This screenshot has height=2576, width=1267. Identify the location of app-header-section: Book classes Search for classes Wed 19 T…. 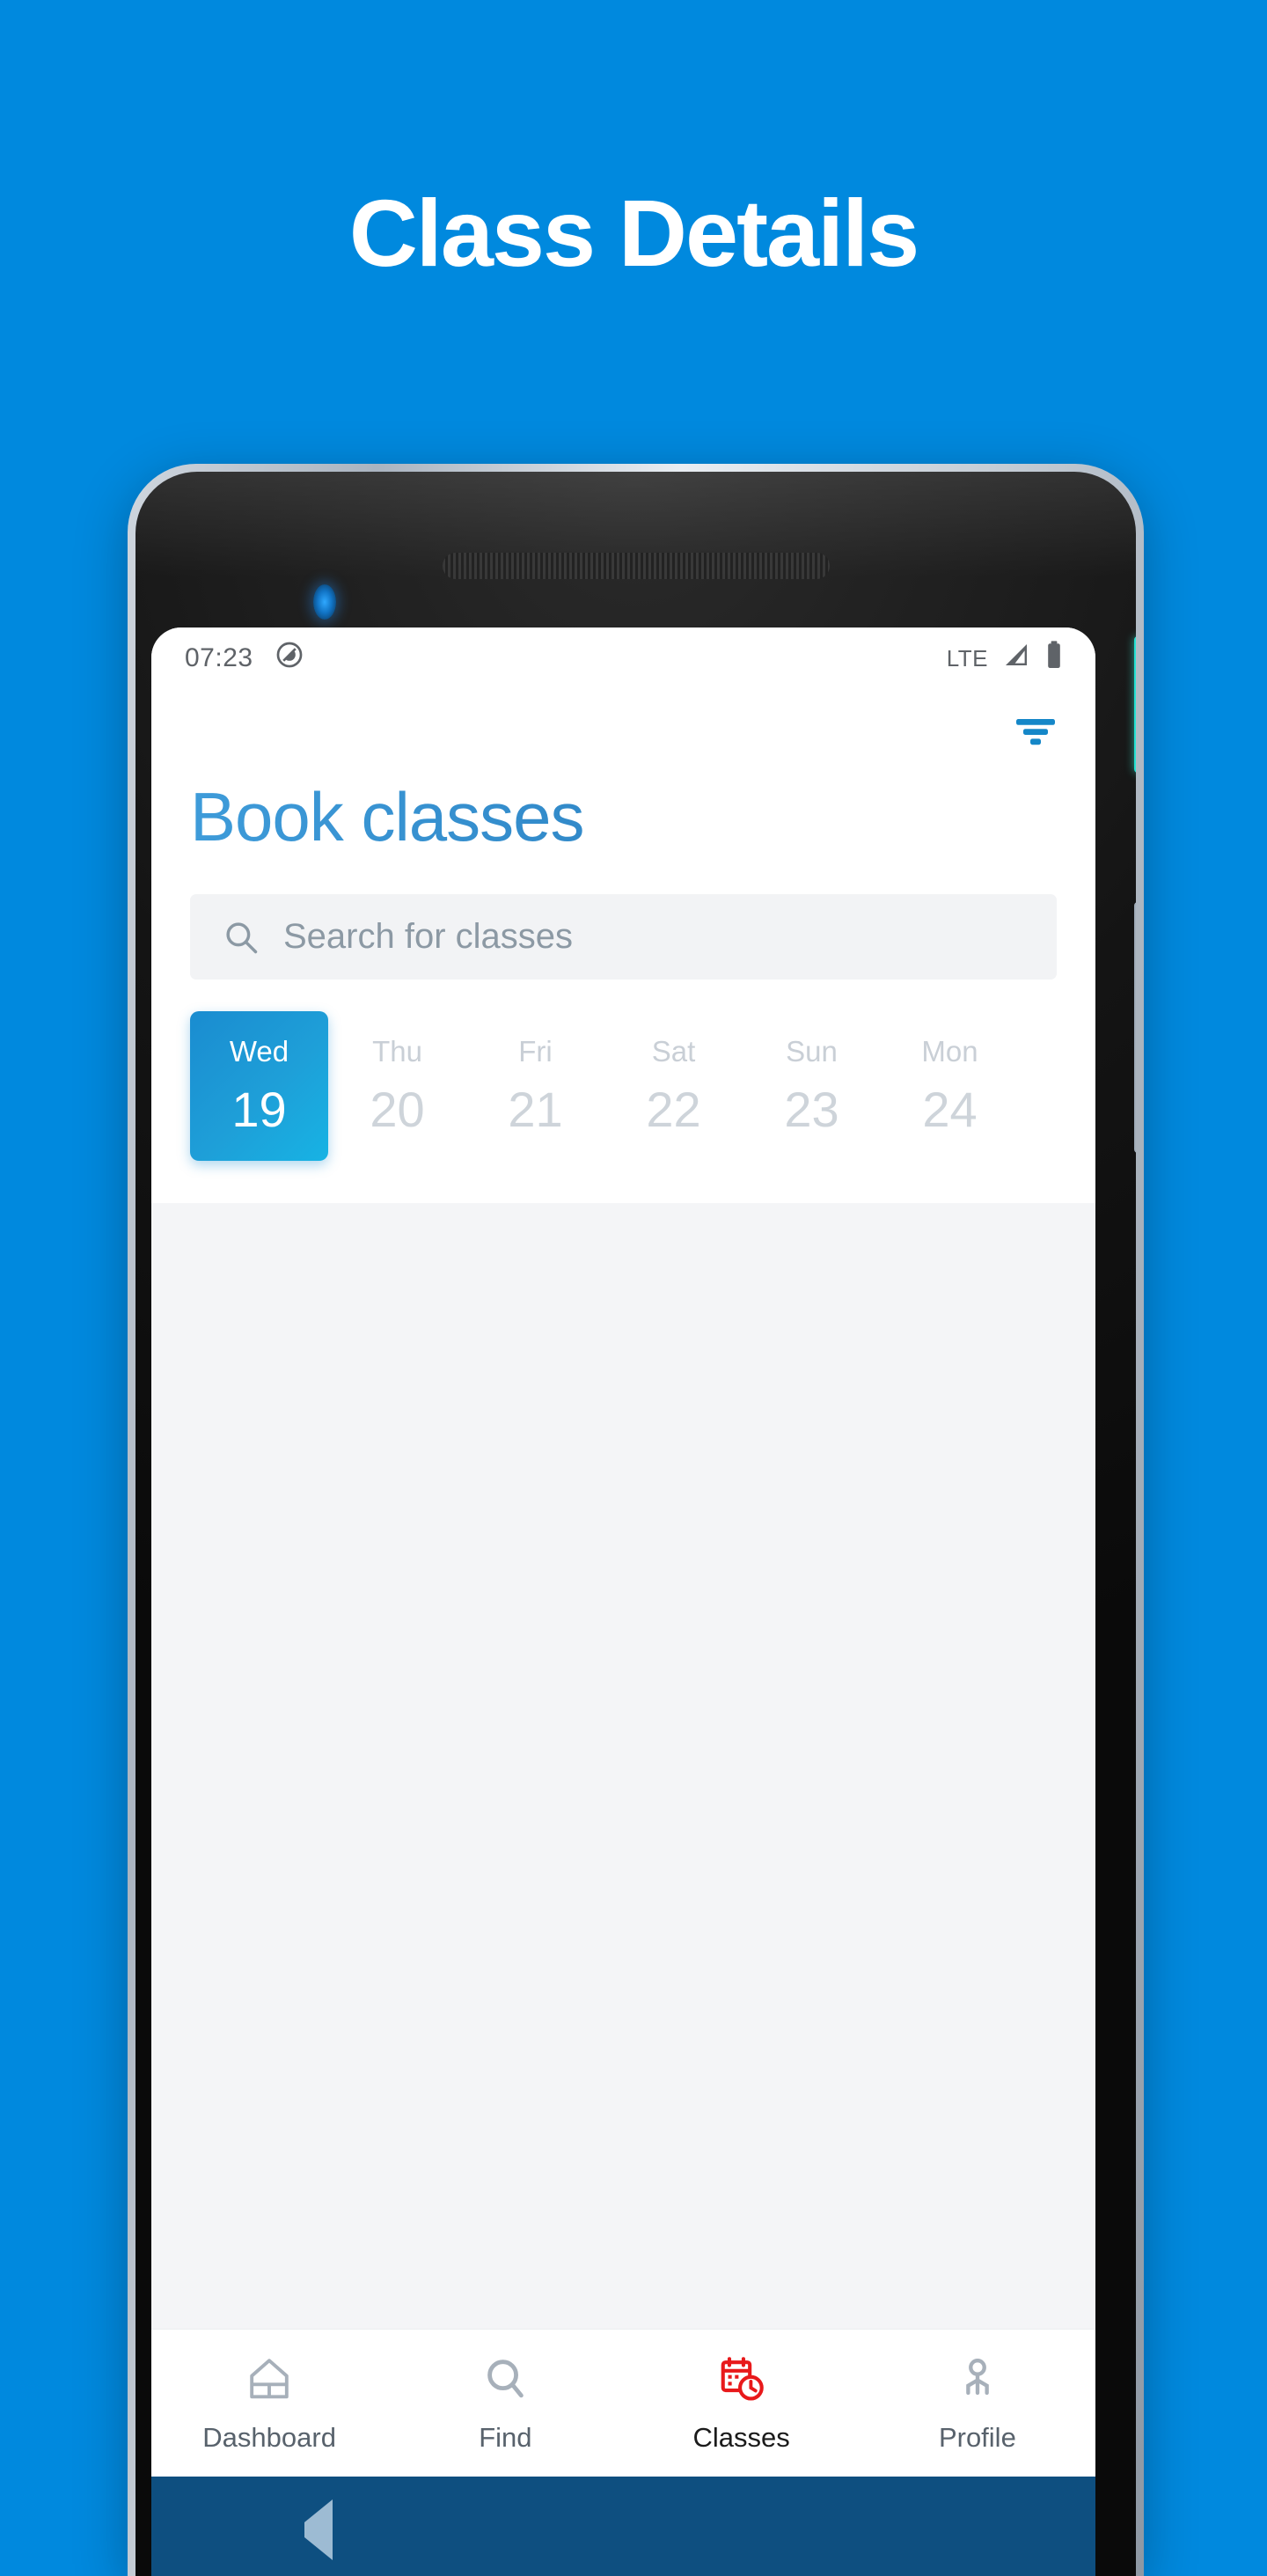
(623, 946).